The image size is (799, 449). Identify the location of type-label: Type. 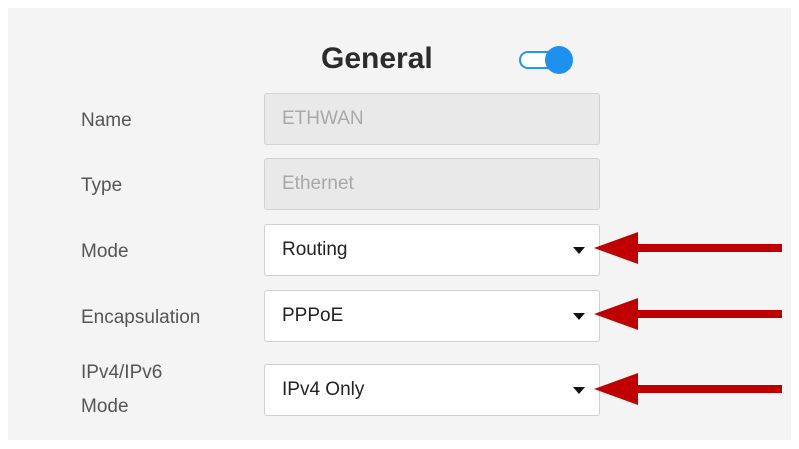
(102, 185).